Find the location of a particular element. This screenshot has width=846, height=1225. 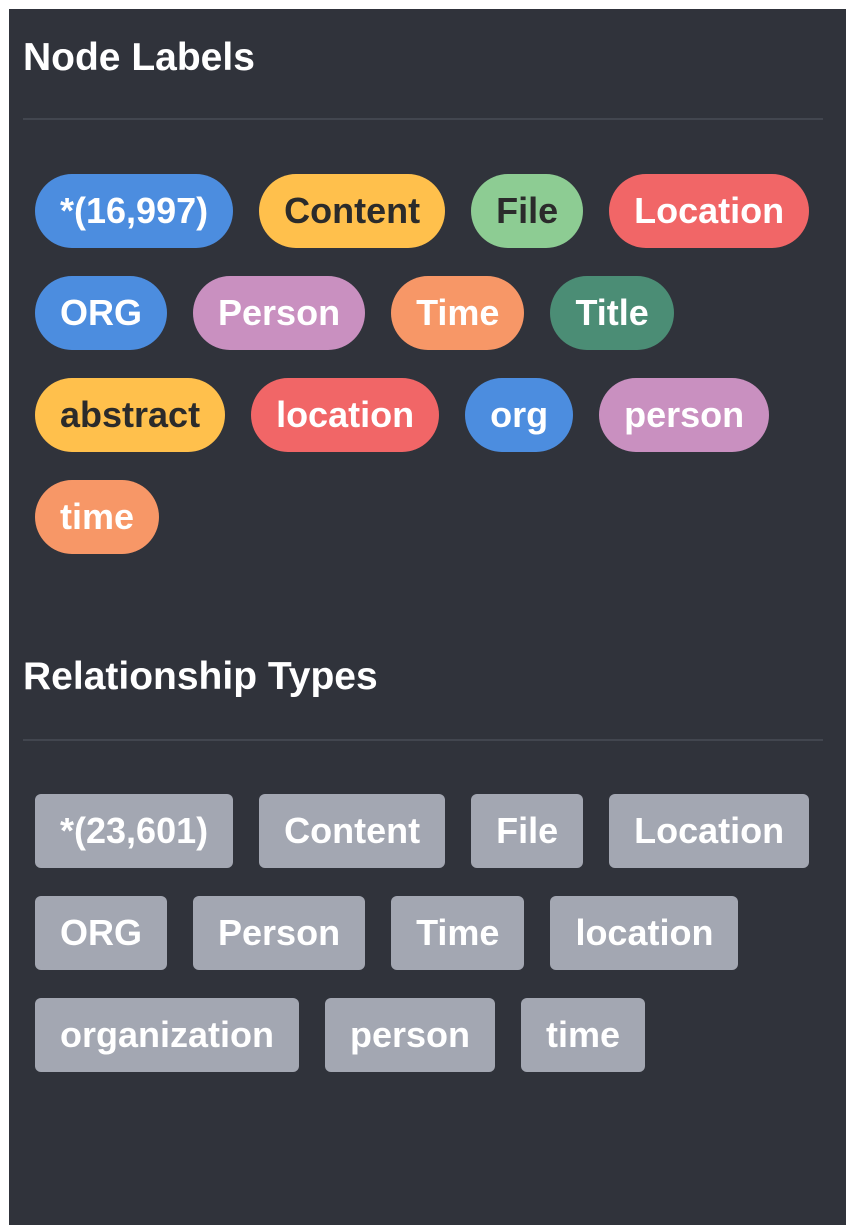

node-label-chip-abstract: abstract is located at coordinates (130, 415).